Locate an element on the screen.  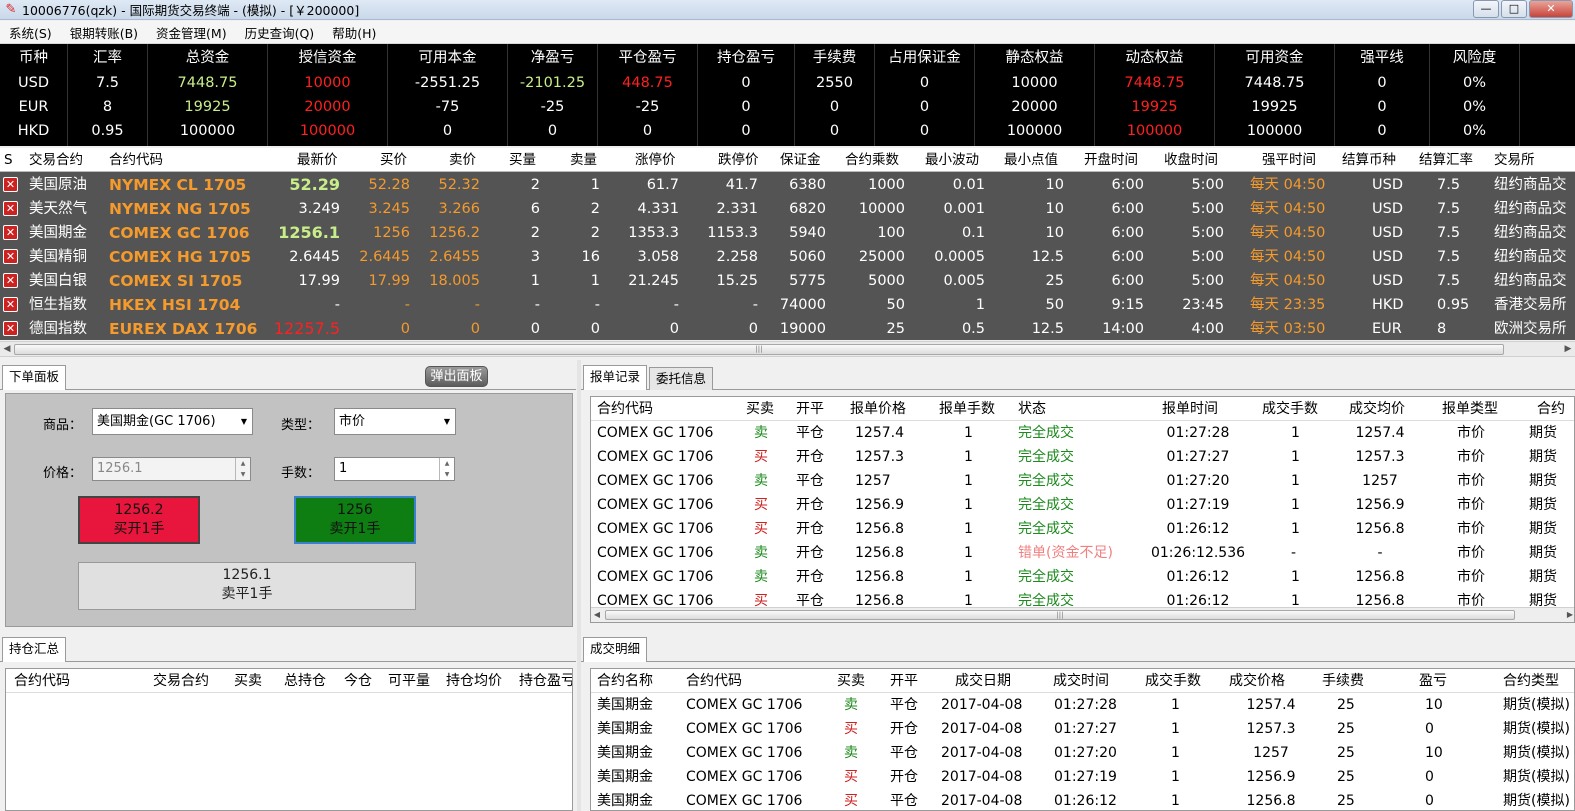
quotes-header-cell: 卖量 is located at coordinates (583, 160).